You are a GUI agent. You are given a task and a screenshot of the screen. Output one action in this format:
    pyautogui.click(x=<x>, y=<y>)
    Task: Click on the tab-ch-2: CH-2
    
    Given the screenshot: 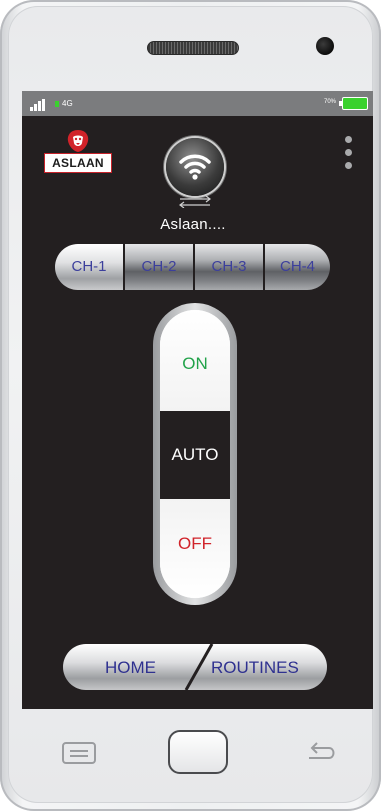 What is the action you would take?
    pyautogui.click(x=159, y=267)
    